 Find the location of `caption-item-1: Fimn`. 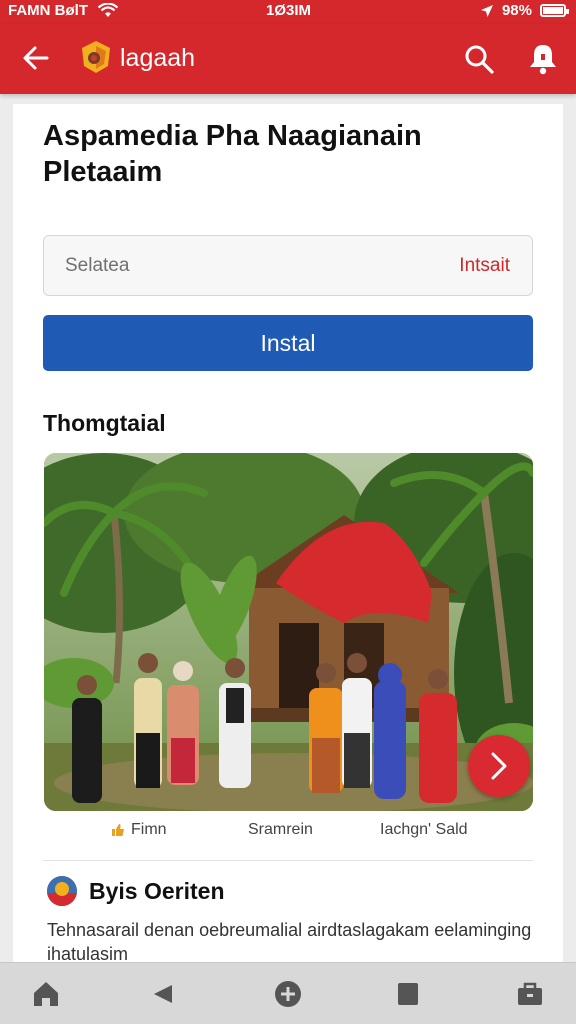

caption-item-1: Fimn is located at coordinates (139, 830).